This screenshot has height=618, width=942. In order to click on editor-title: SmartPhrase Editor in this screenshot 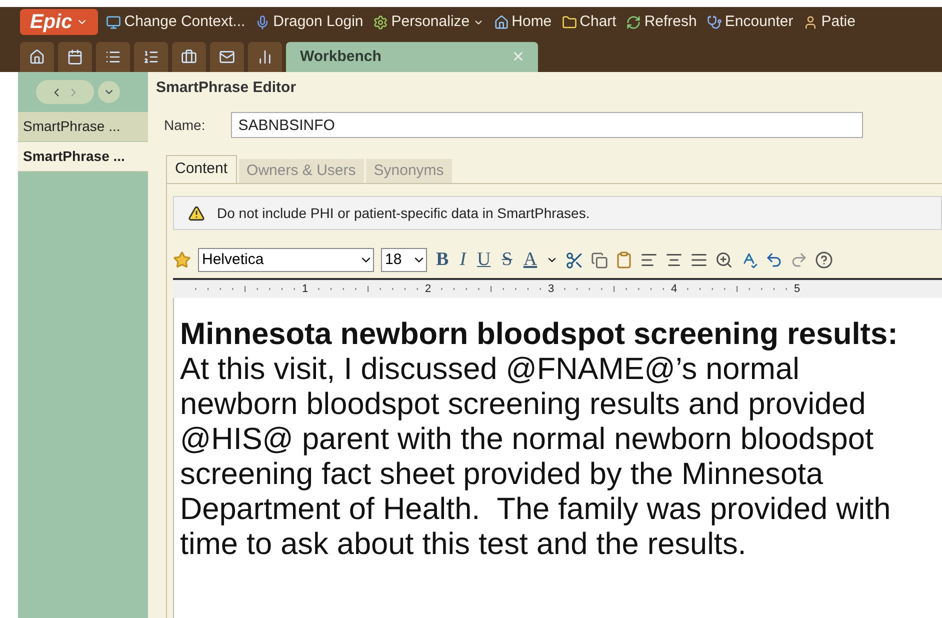, I will do `click(227, 88)`.